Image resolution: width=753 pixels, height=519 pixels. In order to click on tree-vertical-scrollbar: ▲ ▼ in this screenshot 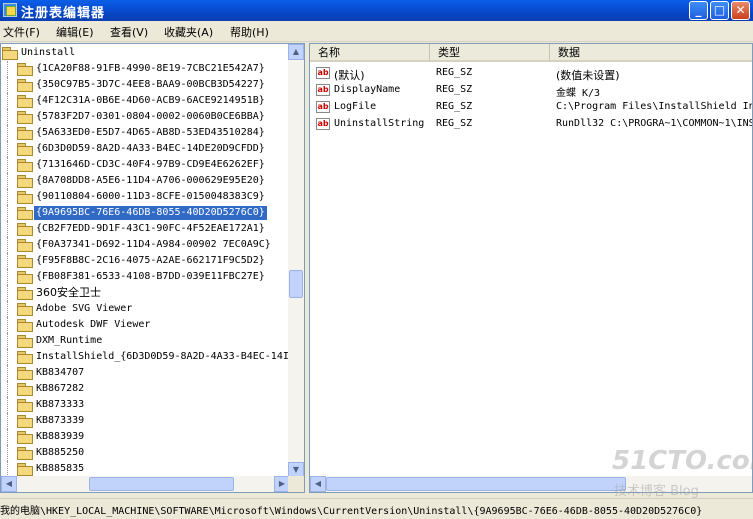, I will do `click(296, 261)`.